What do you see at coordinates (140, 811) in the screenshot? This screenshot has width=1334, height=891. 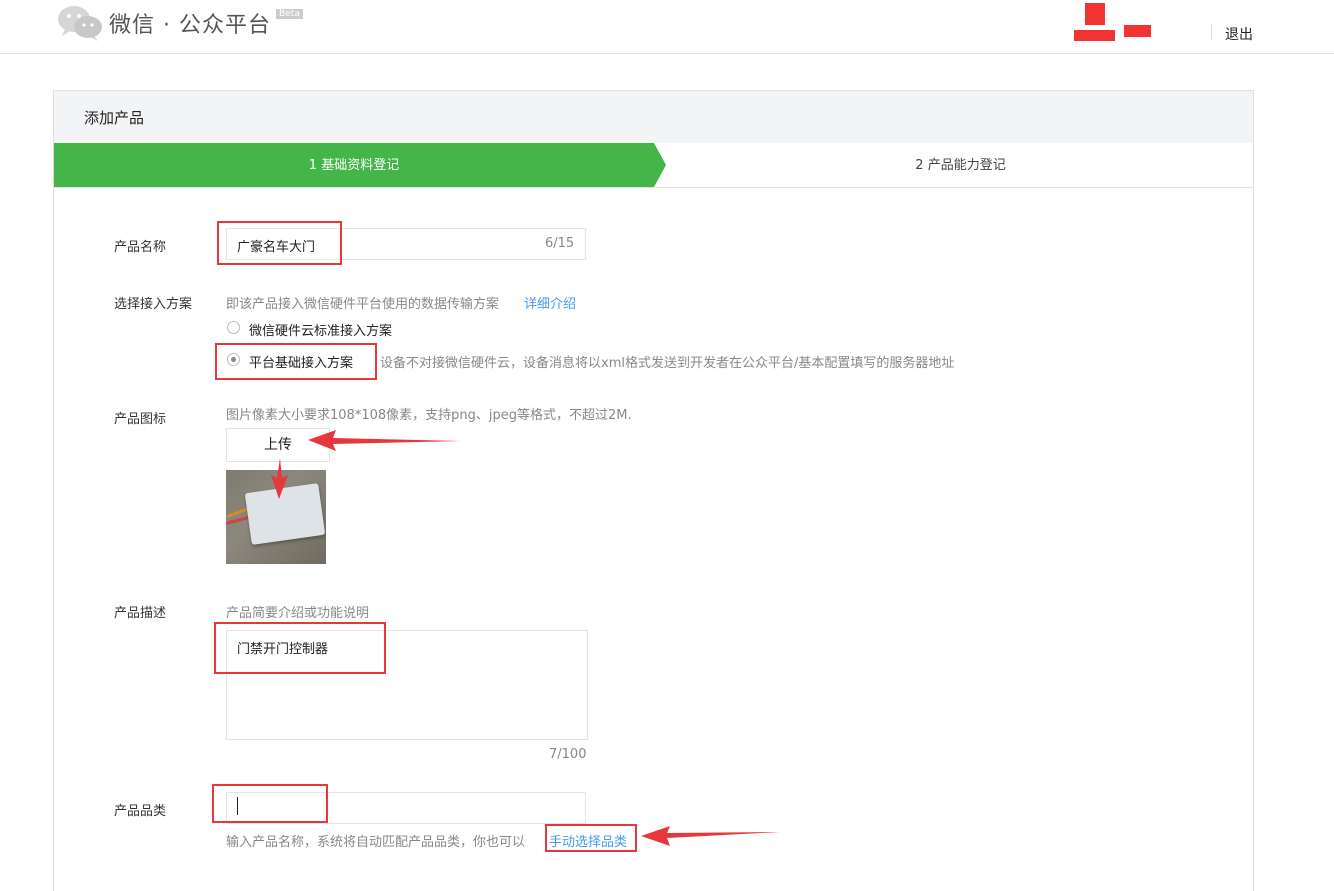 I see `product-category-label: 产品品类` at bounding box center [140, 811].